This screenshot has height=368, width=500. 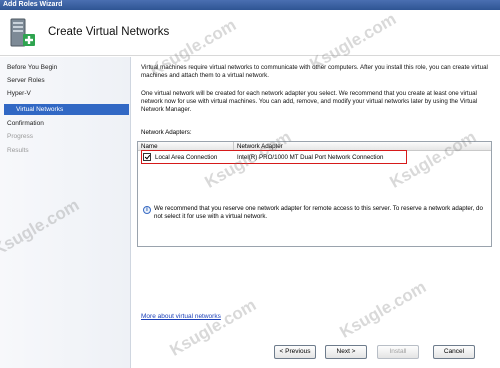 What do you see at coordinates (20, 136) in the screenshot?
I see `sidebar-item-progress: Progress` at bounding box center [20, 136].